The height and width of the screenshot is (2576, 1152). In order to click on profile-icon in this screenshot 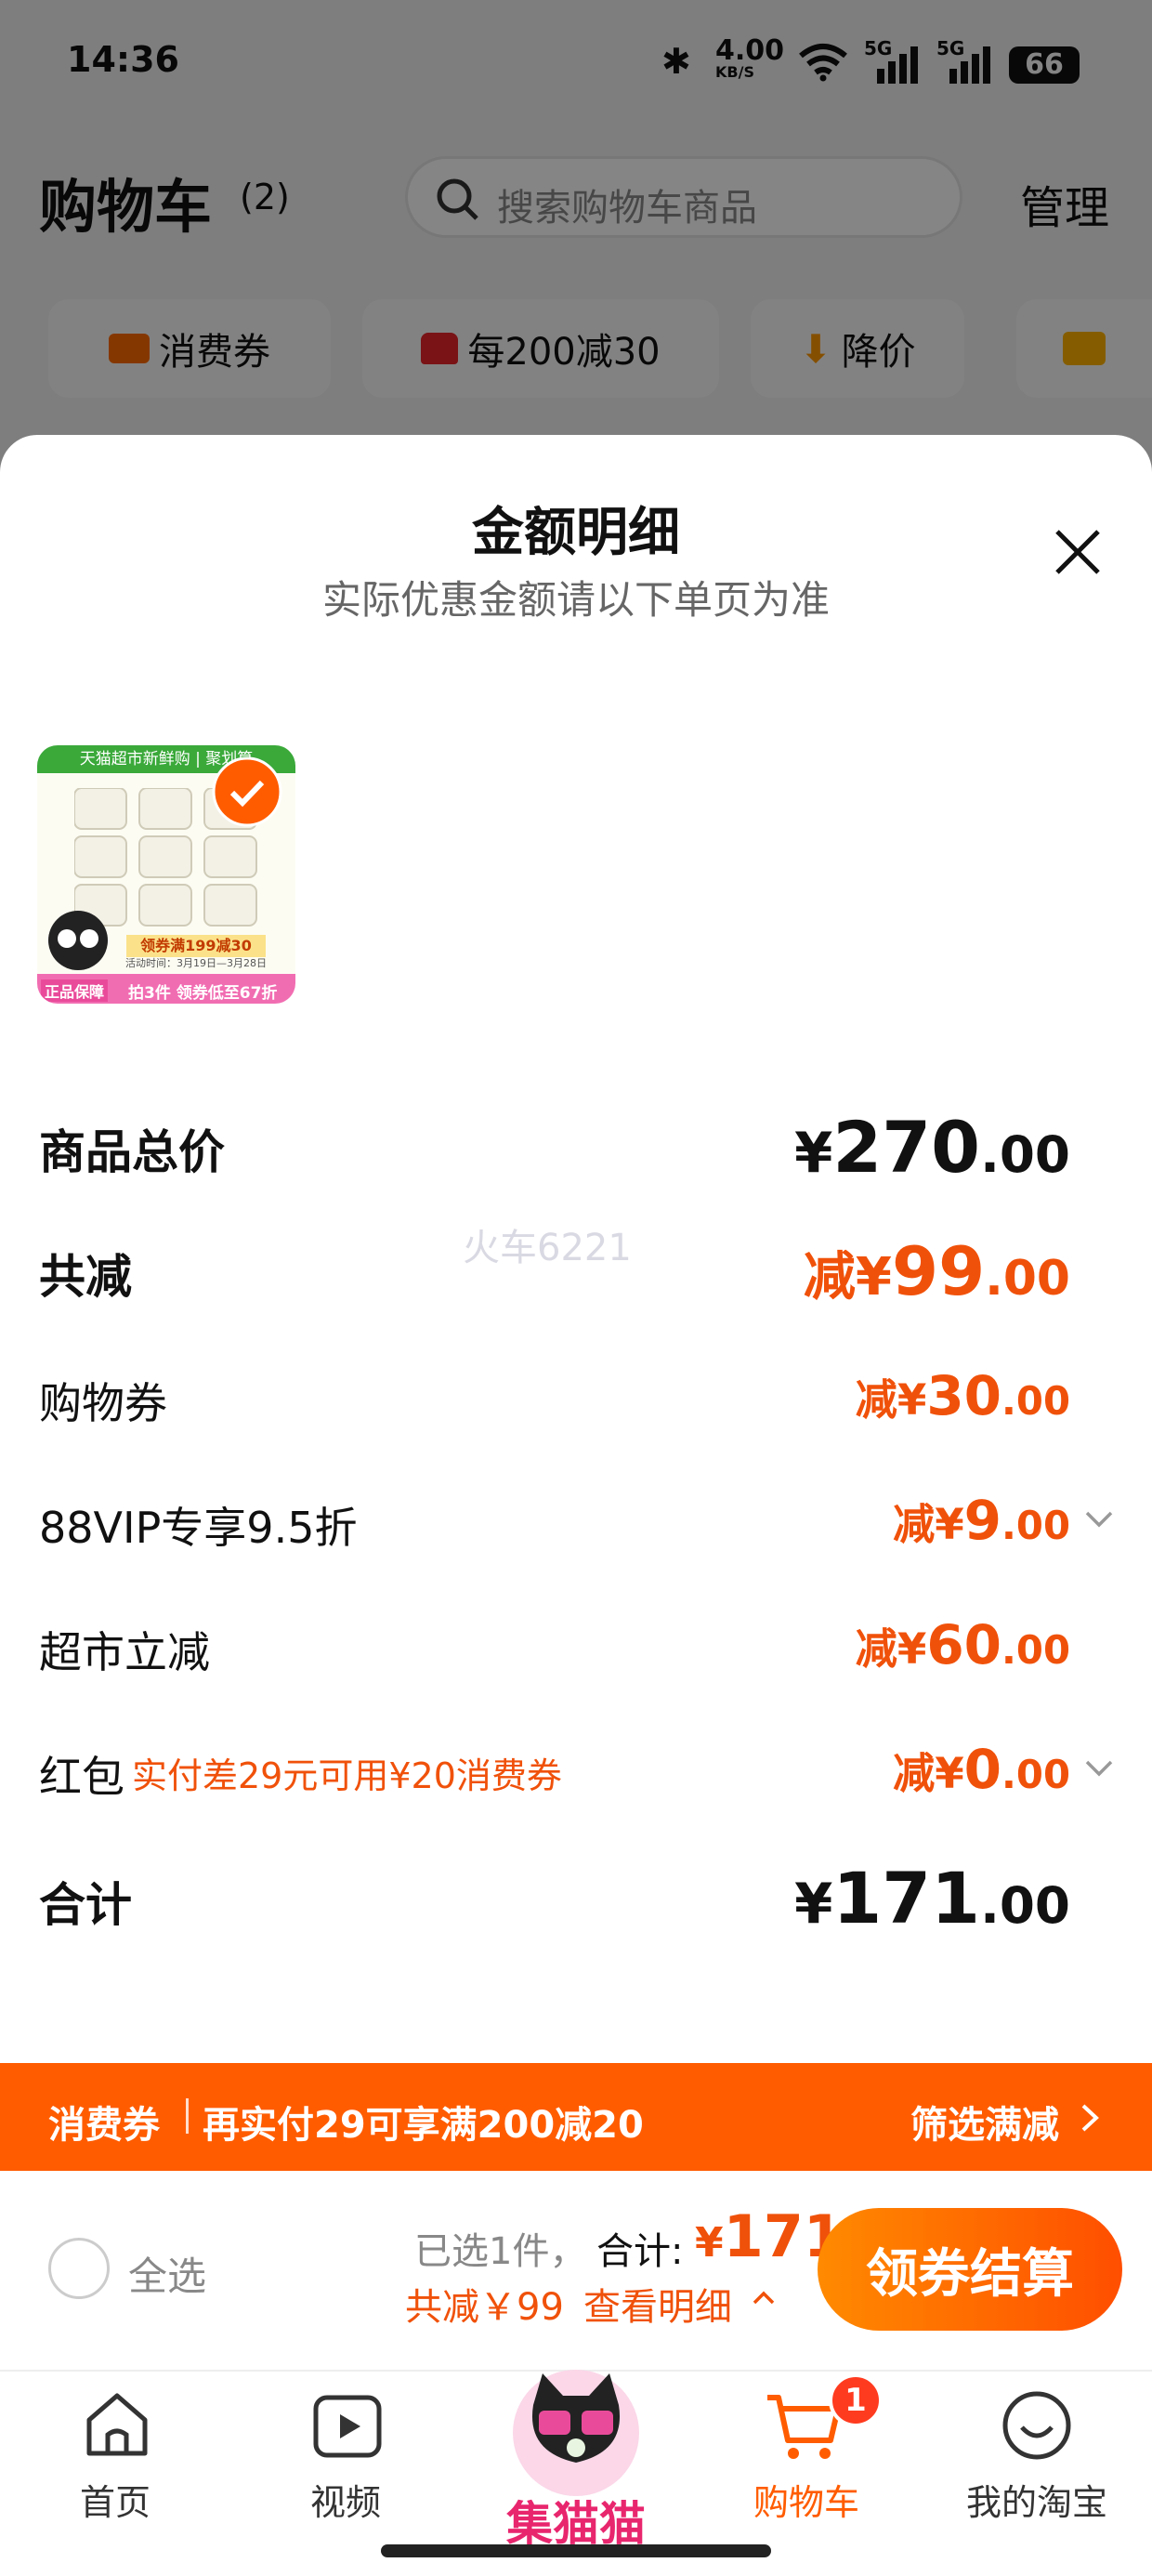, I will do `click(1036, 2425)`.